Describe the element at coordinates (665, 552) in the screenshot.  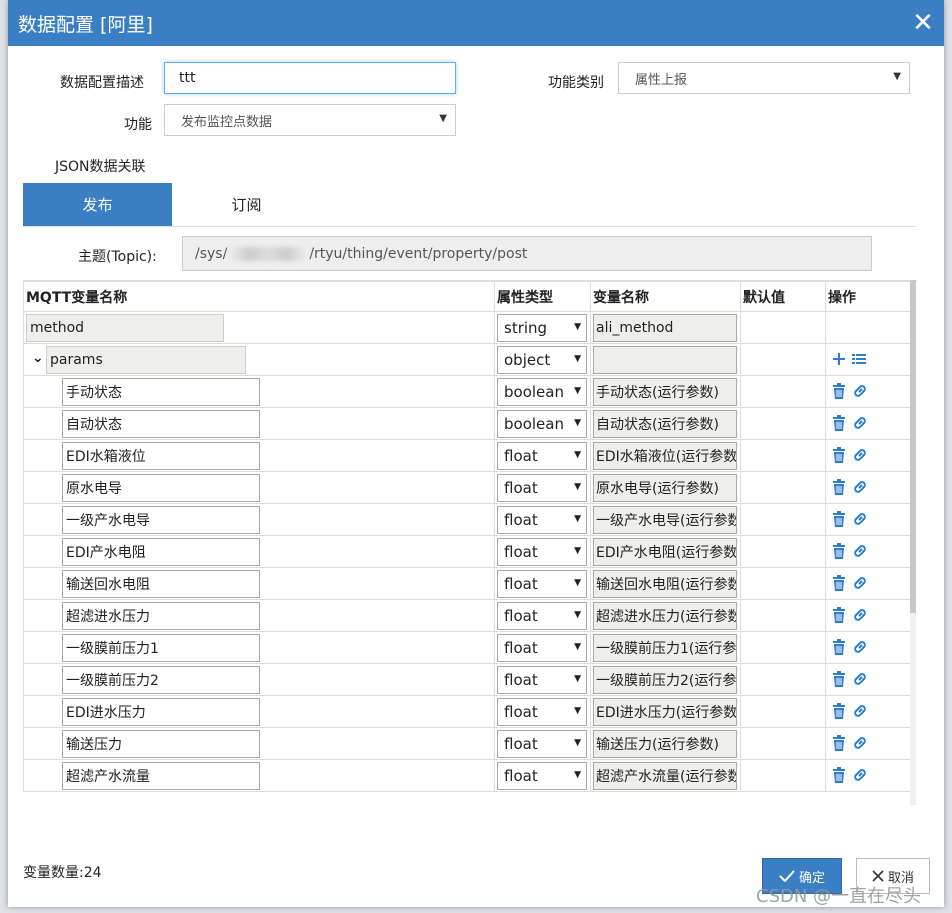
I see `var-name-field: EDI产水电阻(运行参数)` at that location.